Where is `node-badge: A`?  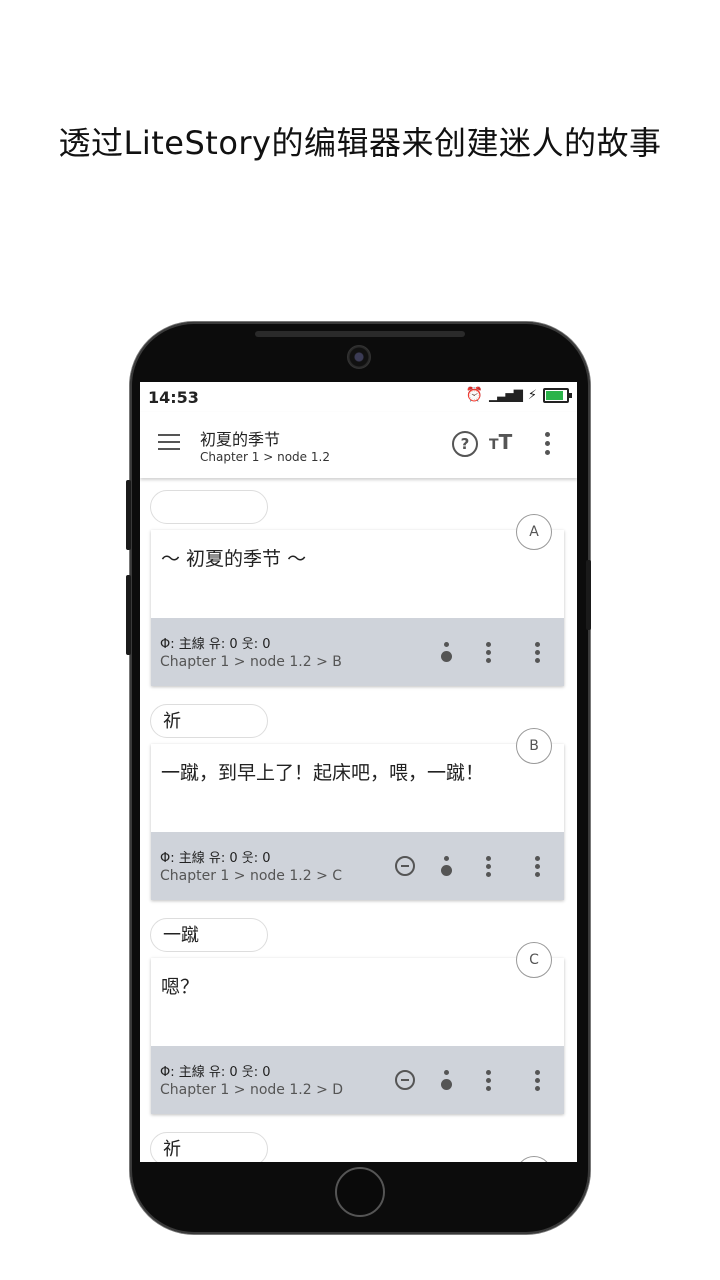
node-badge: A is located at coordinates (534, 532).